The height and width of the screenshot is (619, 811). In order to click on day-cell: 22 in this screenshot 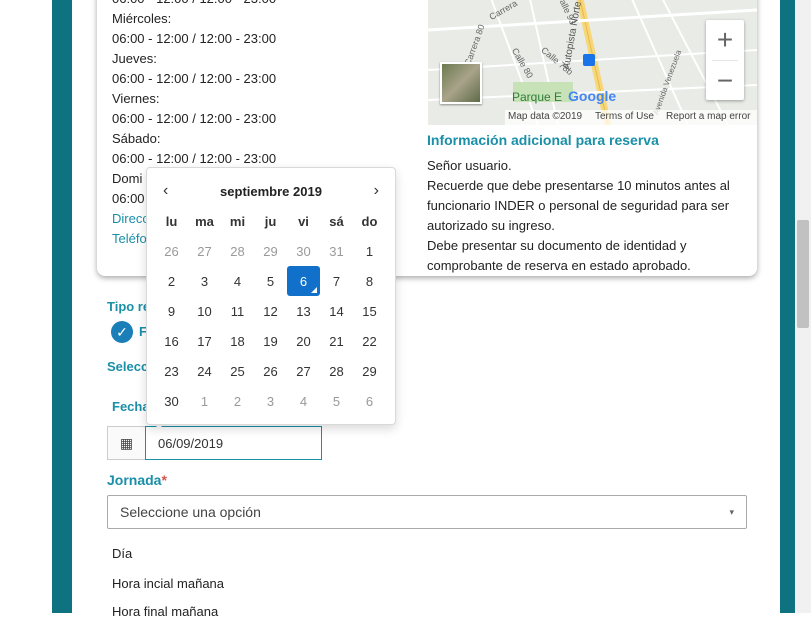, I will do `click(369, 341)`.